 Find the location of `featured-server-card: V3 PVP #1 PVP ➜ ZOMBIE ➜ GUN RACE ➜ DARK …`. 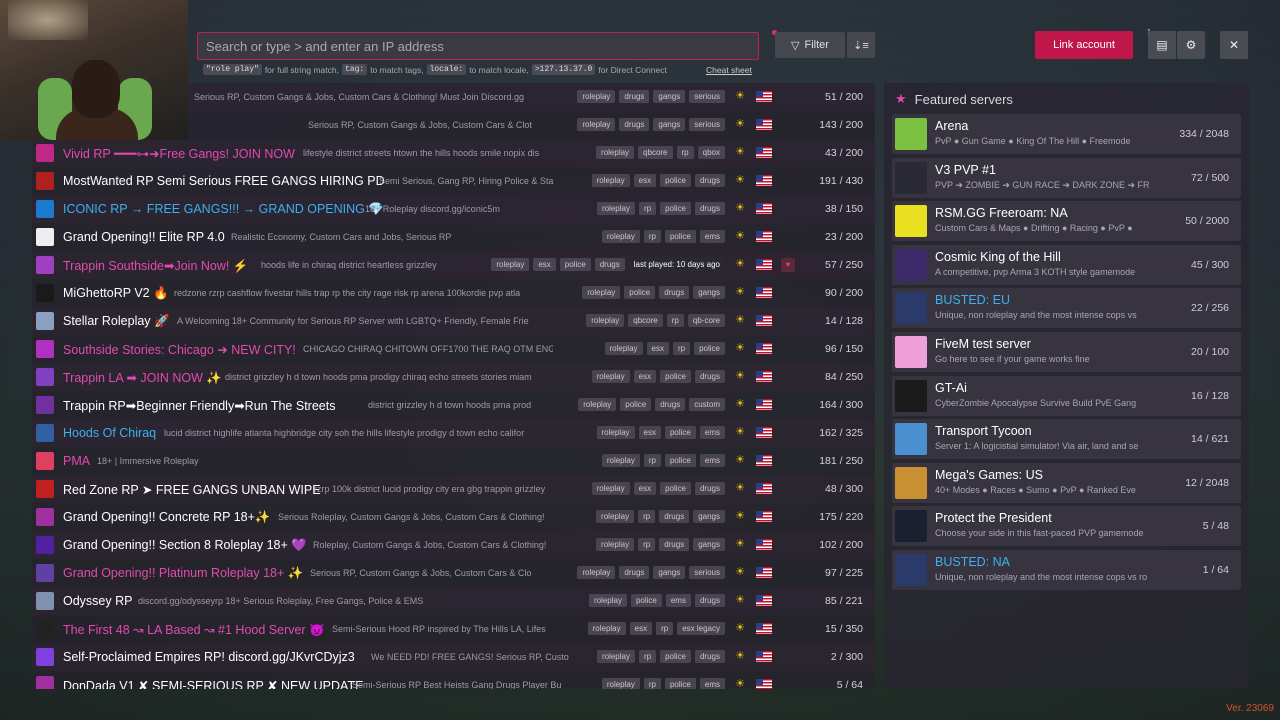

featured-server-card: V3 PVP #1 PVP ➜ ZOMBIE ➜ GUN RACE ➜ DARK … is located at coordinates (1066, 177).